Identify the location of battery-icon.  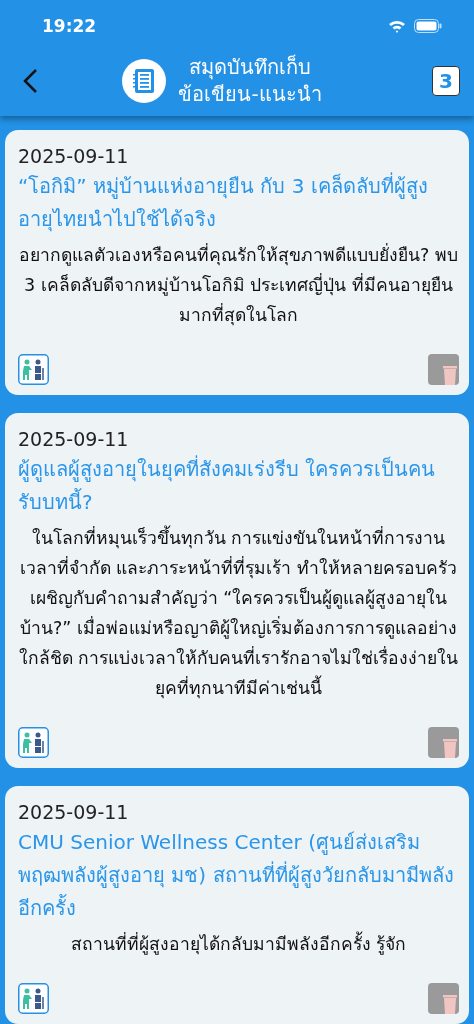
(428, 26).